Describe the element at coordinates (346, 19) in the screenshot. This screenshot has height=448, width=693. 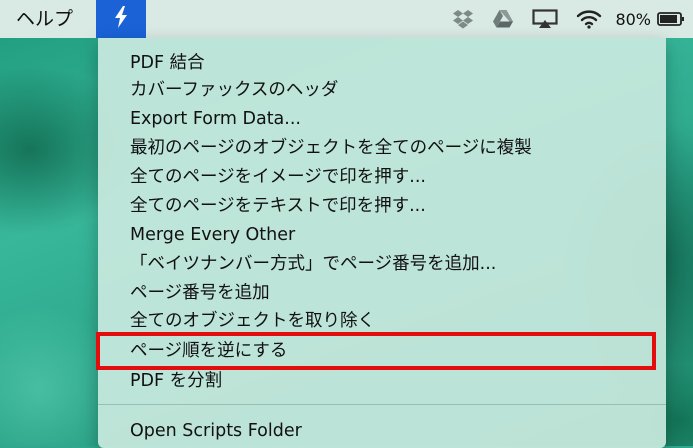
I see `menu-bar: ヘルプ 80%` at that location.